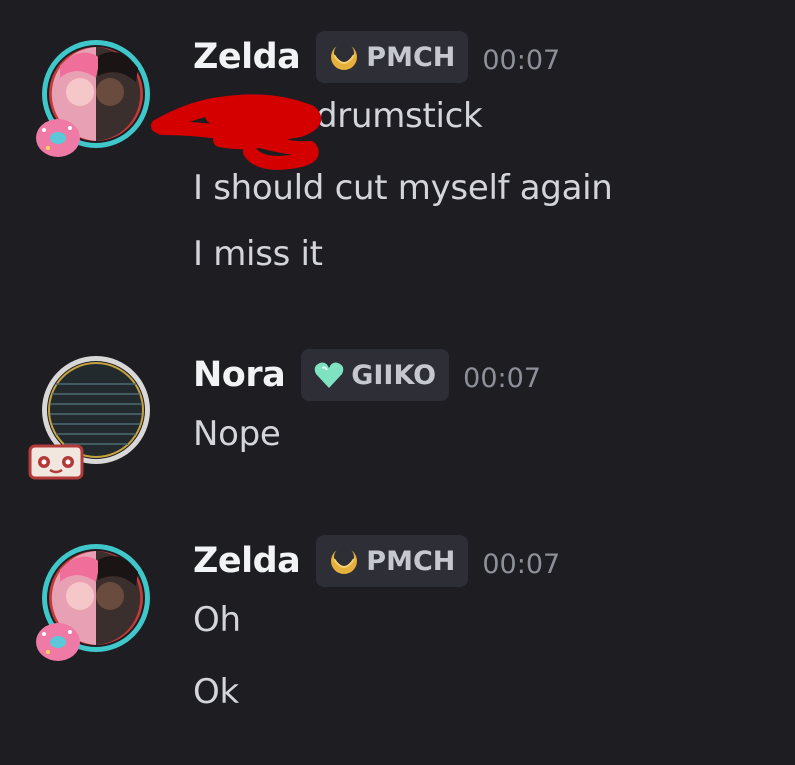 The image size is (795, 765). Describe the element at coordinates (394, 375) in the screenshot. I see `guild-tag-label: GIIKO` at that location.